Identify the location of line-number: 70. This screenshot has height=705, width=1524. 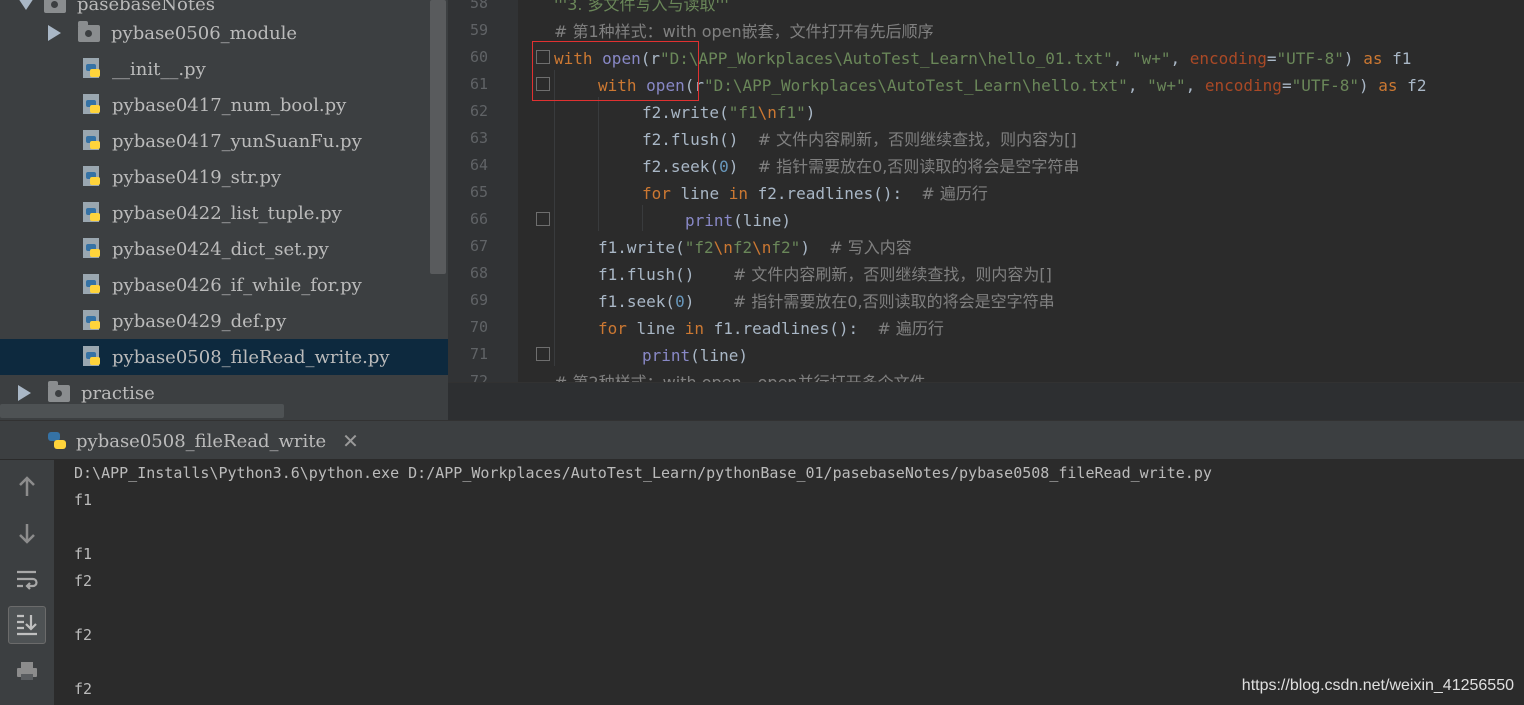
(478, 327).